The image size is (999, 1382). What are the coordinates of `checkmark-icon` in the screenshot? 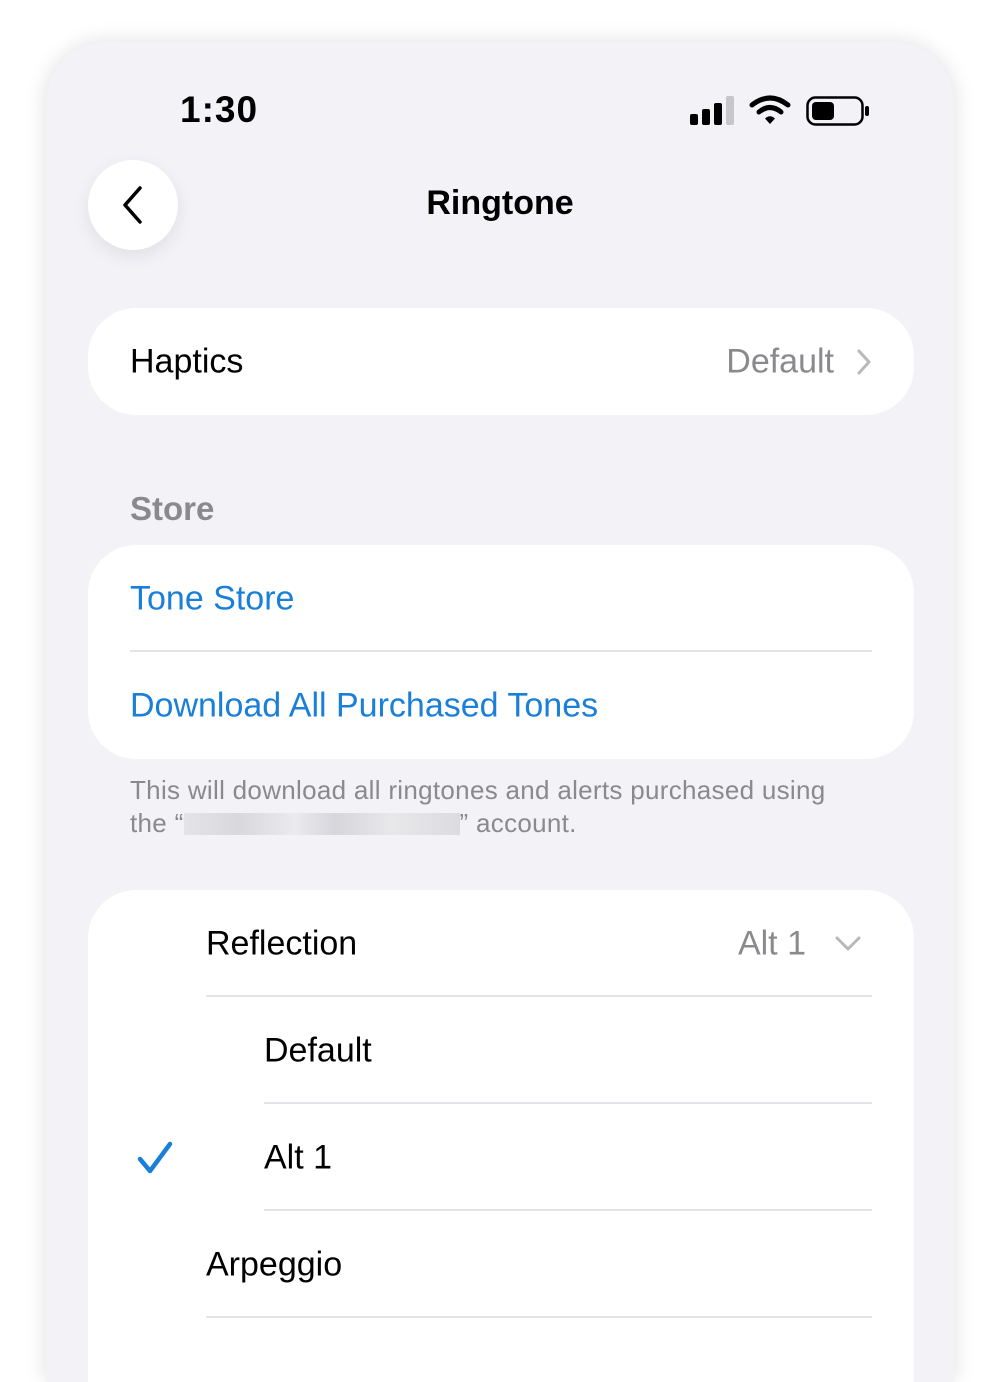 It's located at (155, 1157).